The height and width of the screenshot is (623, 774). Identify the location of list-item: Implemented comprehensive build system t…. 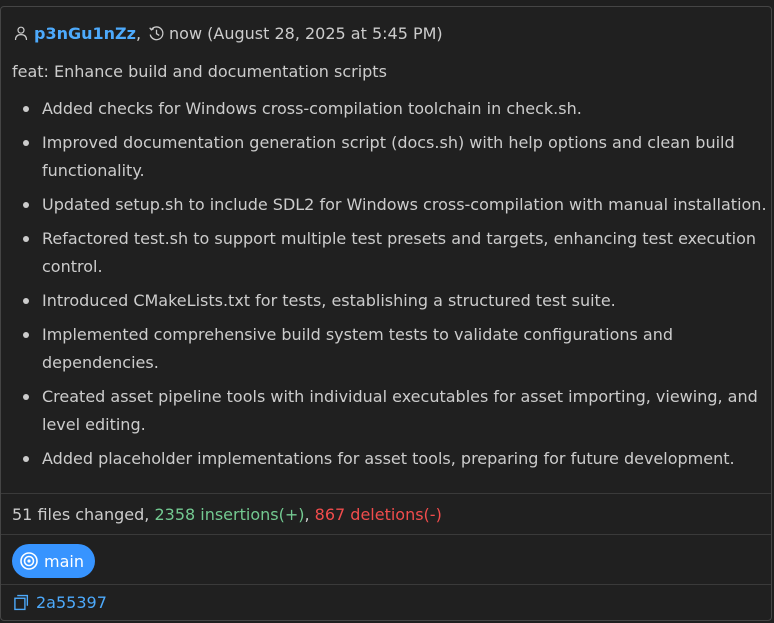
(389, 349).